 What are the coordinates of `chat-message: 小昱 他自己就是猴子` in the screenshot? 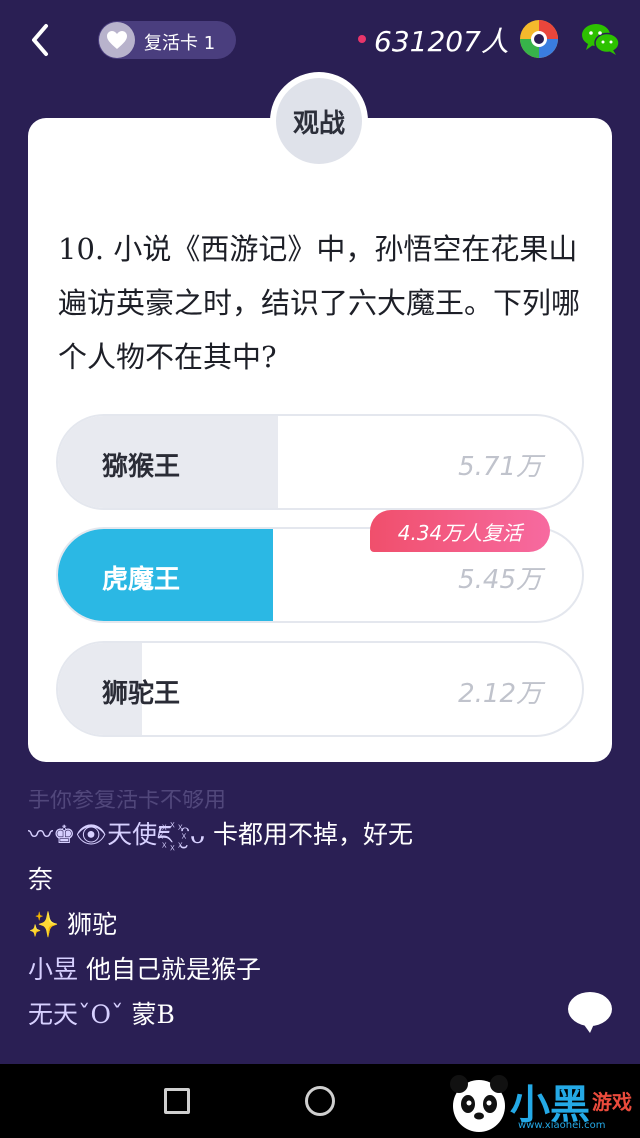 It's located at (318, 969).